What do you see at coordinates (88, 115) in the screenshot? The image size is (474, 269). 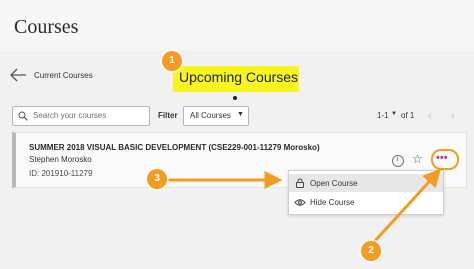 I see `search-input` at bounding box center [88, 115].